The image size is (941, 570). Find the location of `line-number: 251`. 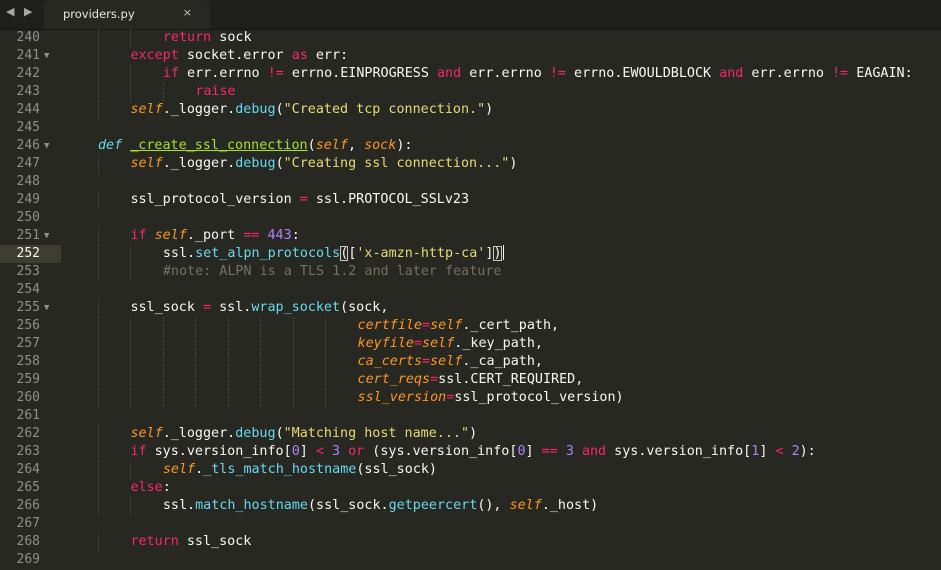

line-number: 251 is located at coordinates (28, 235).